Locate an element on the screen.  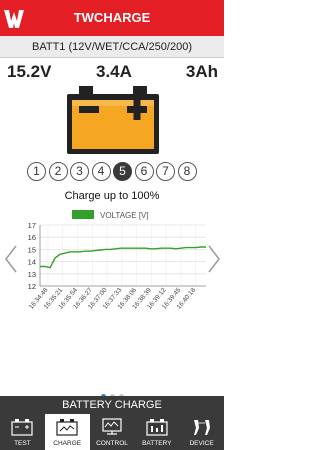
bottom-tab-bar: TEST CHARGE CONTROL BATTERY DEVICE is located at coordinates (112, 432).